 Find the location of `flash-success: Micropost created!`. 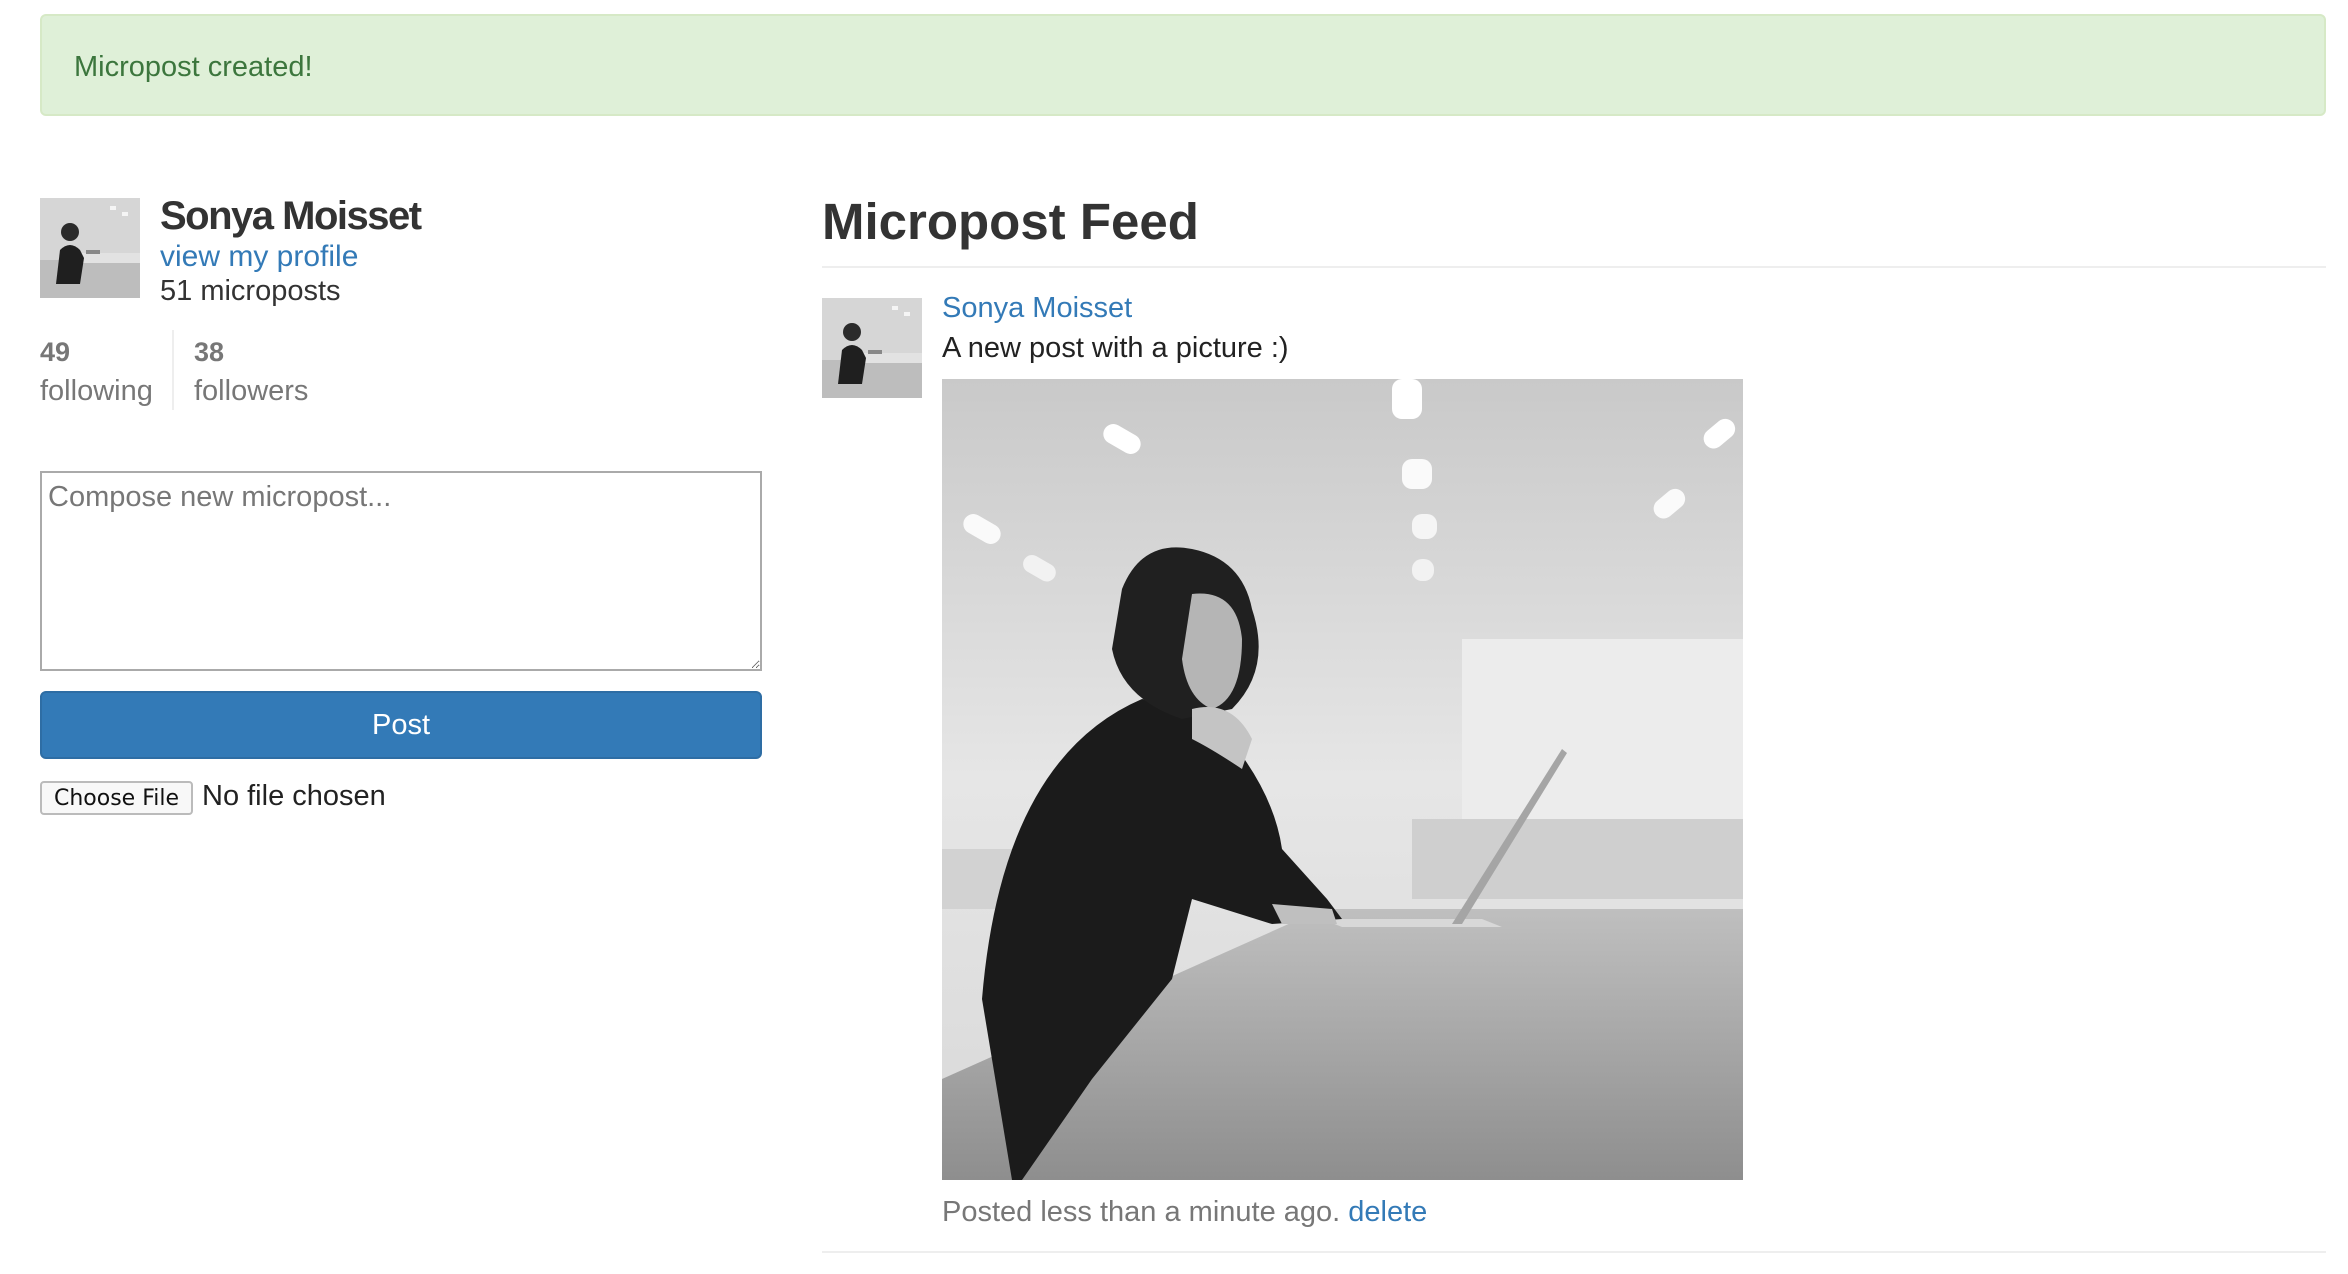

flash-success: Micropost created! is located at coordinates (1183, 65).